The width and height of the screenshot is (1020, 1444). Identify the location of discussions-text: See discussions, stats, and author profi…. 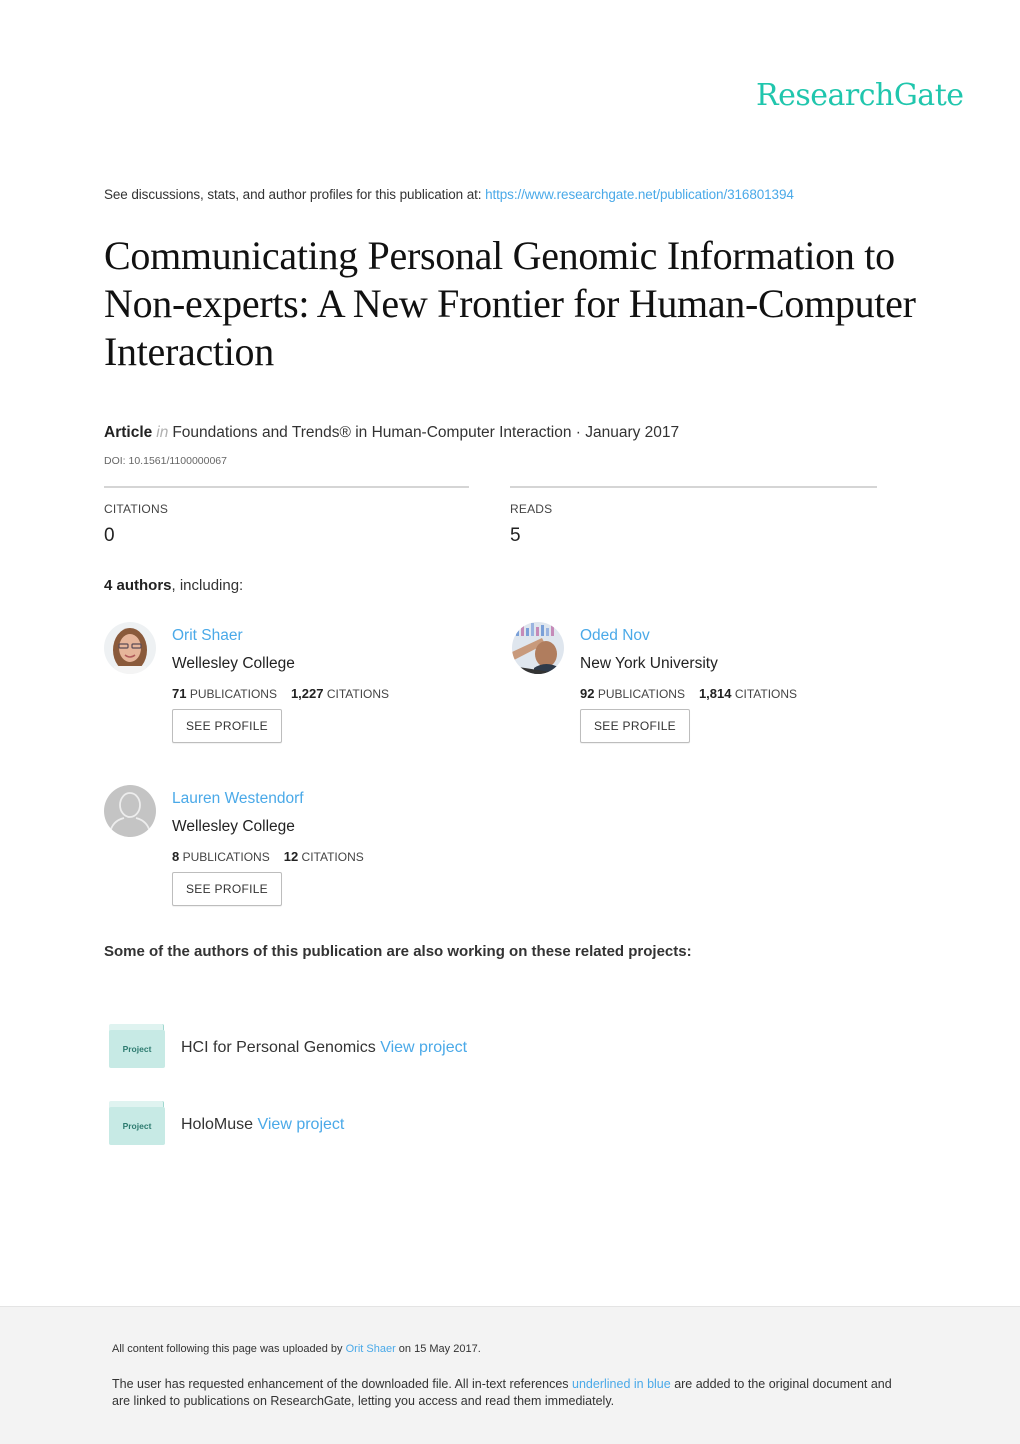
(295, 194).